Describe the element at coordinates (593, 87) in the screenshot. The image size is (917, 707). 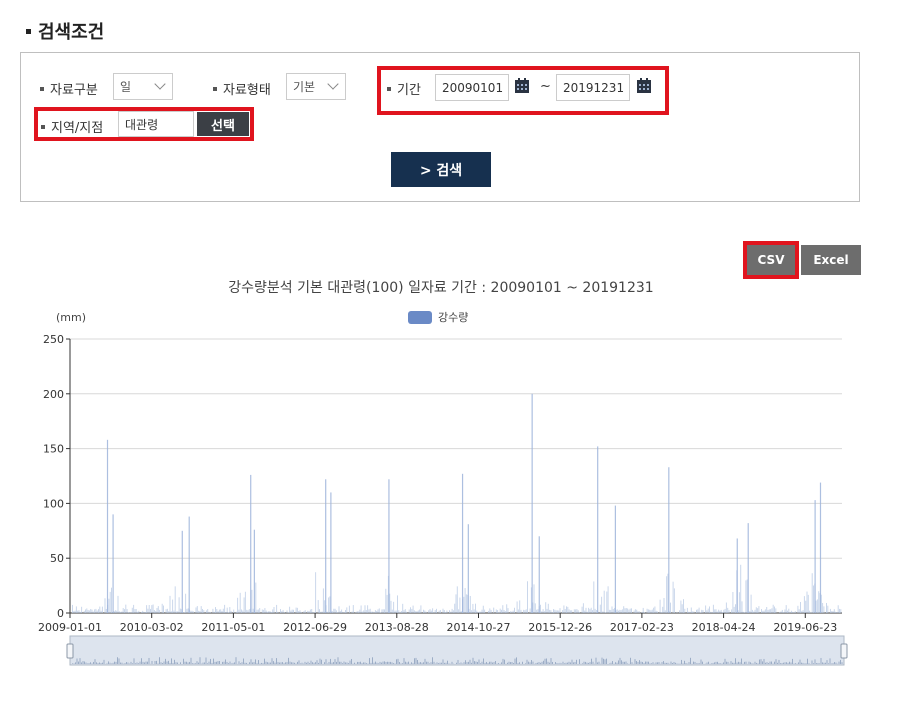
I see `period-end-input: 20191231` at that location.